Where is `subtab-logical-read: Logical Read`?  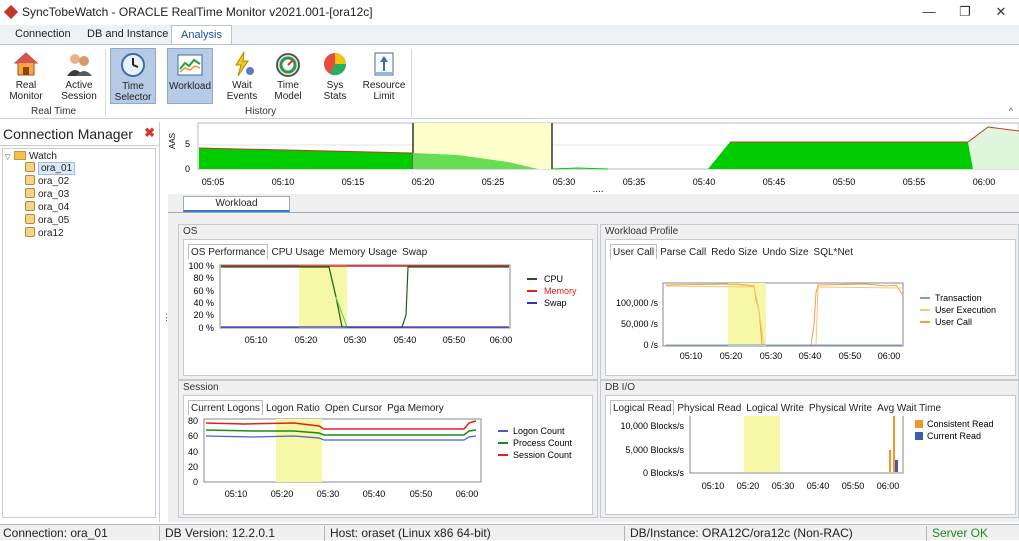
subtab-logical-read: Logical Read is located at coordinates (642, 407).